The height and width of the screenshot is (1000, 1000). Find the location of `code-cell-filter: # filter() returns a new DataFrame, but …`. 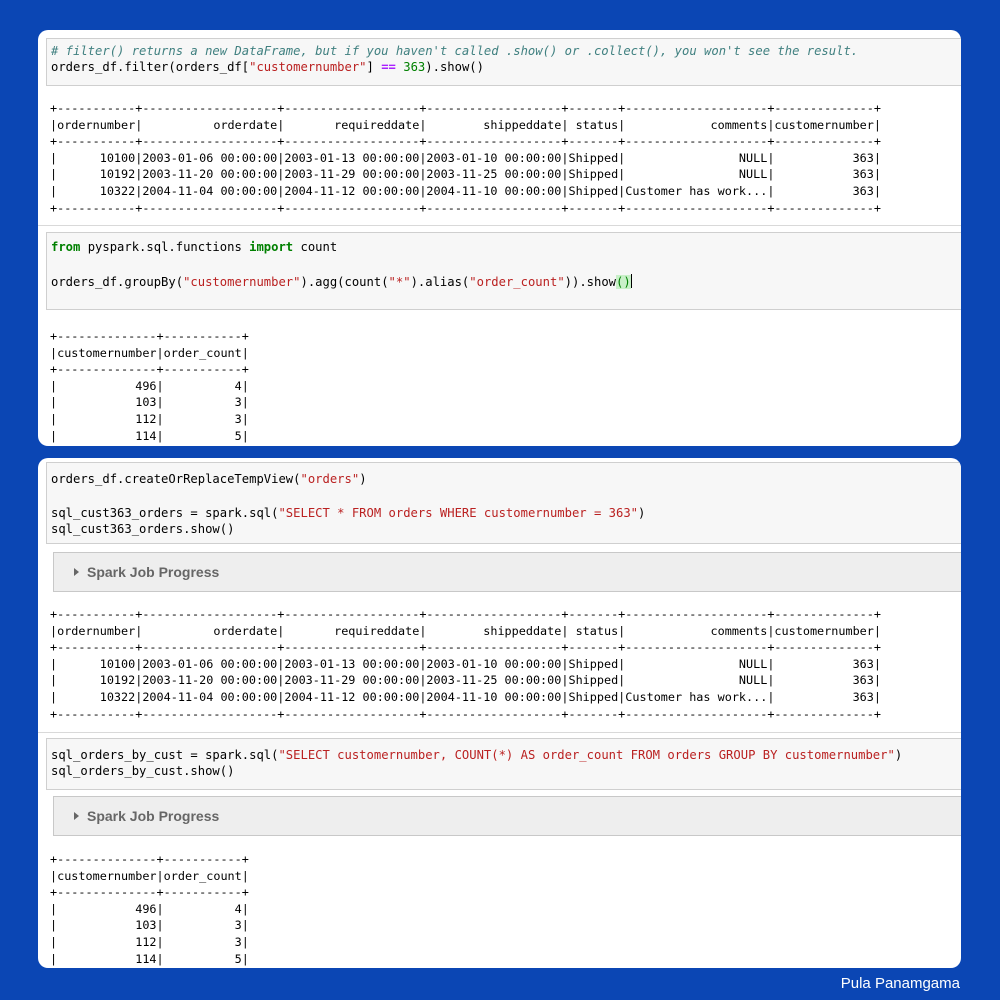

code-cell-filter: # filter() returns a new DataFrame, but … is located at coordinates (503, 62).